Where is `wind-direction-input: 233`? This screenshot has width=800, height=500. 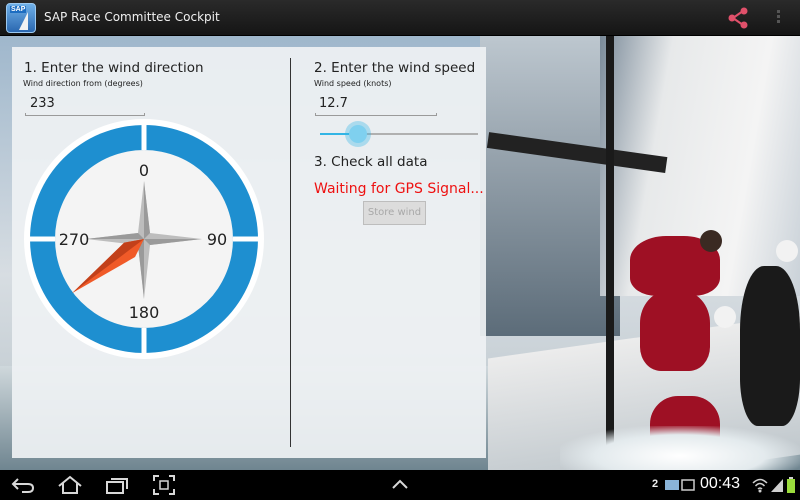
wind-direction-input: 233 is located at coordinates (42, 103).